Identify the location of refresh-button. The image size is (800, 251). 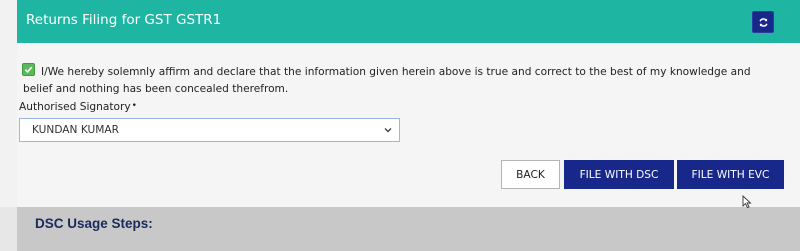
(763, 22).